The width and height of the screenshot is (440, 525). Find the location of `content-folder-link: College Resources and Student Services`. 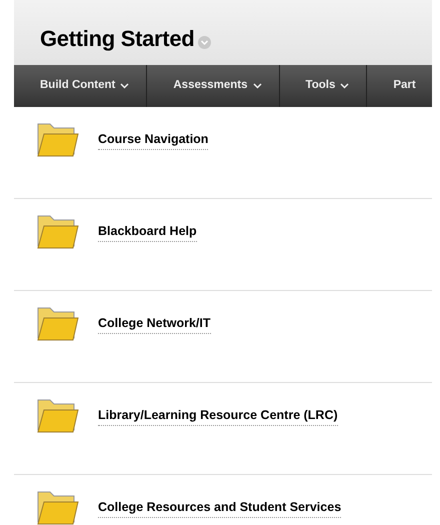

content-folder-link: College Resources and Student Services is located at coordinates (220, 508).